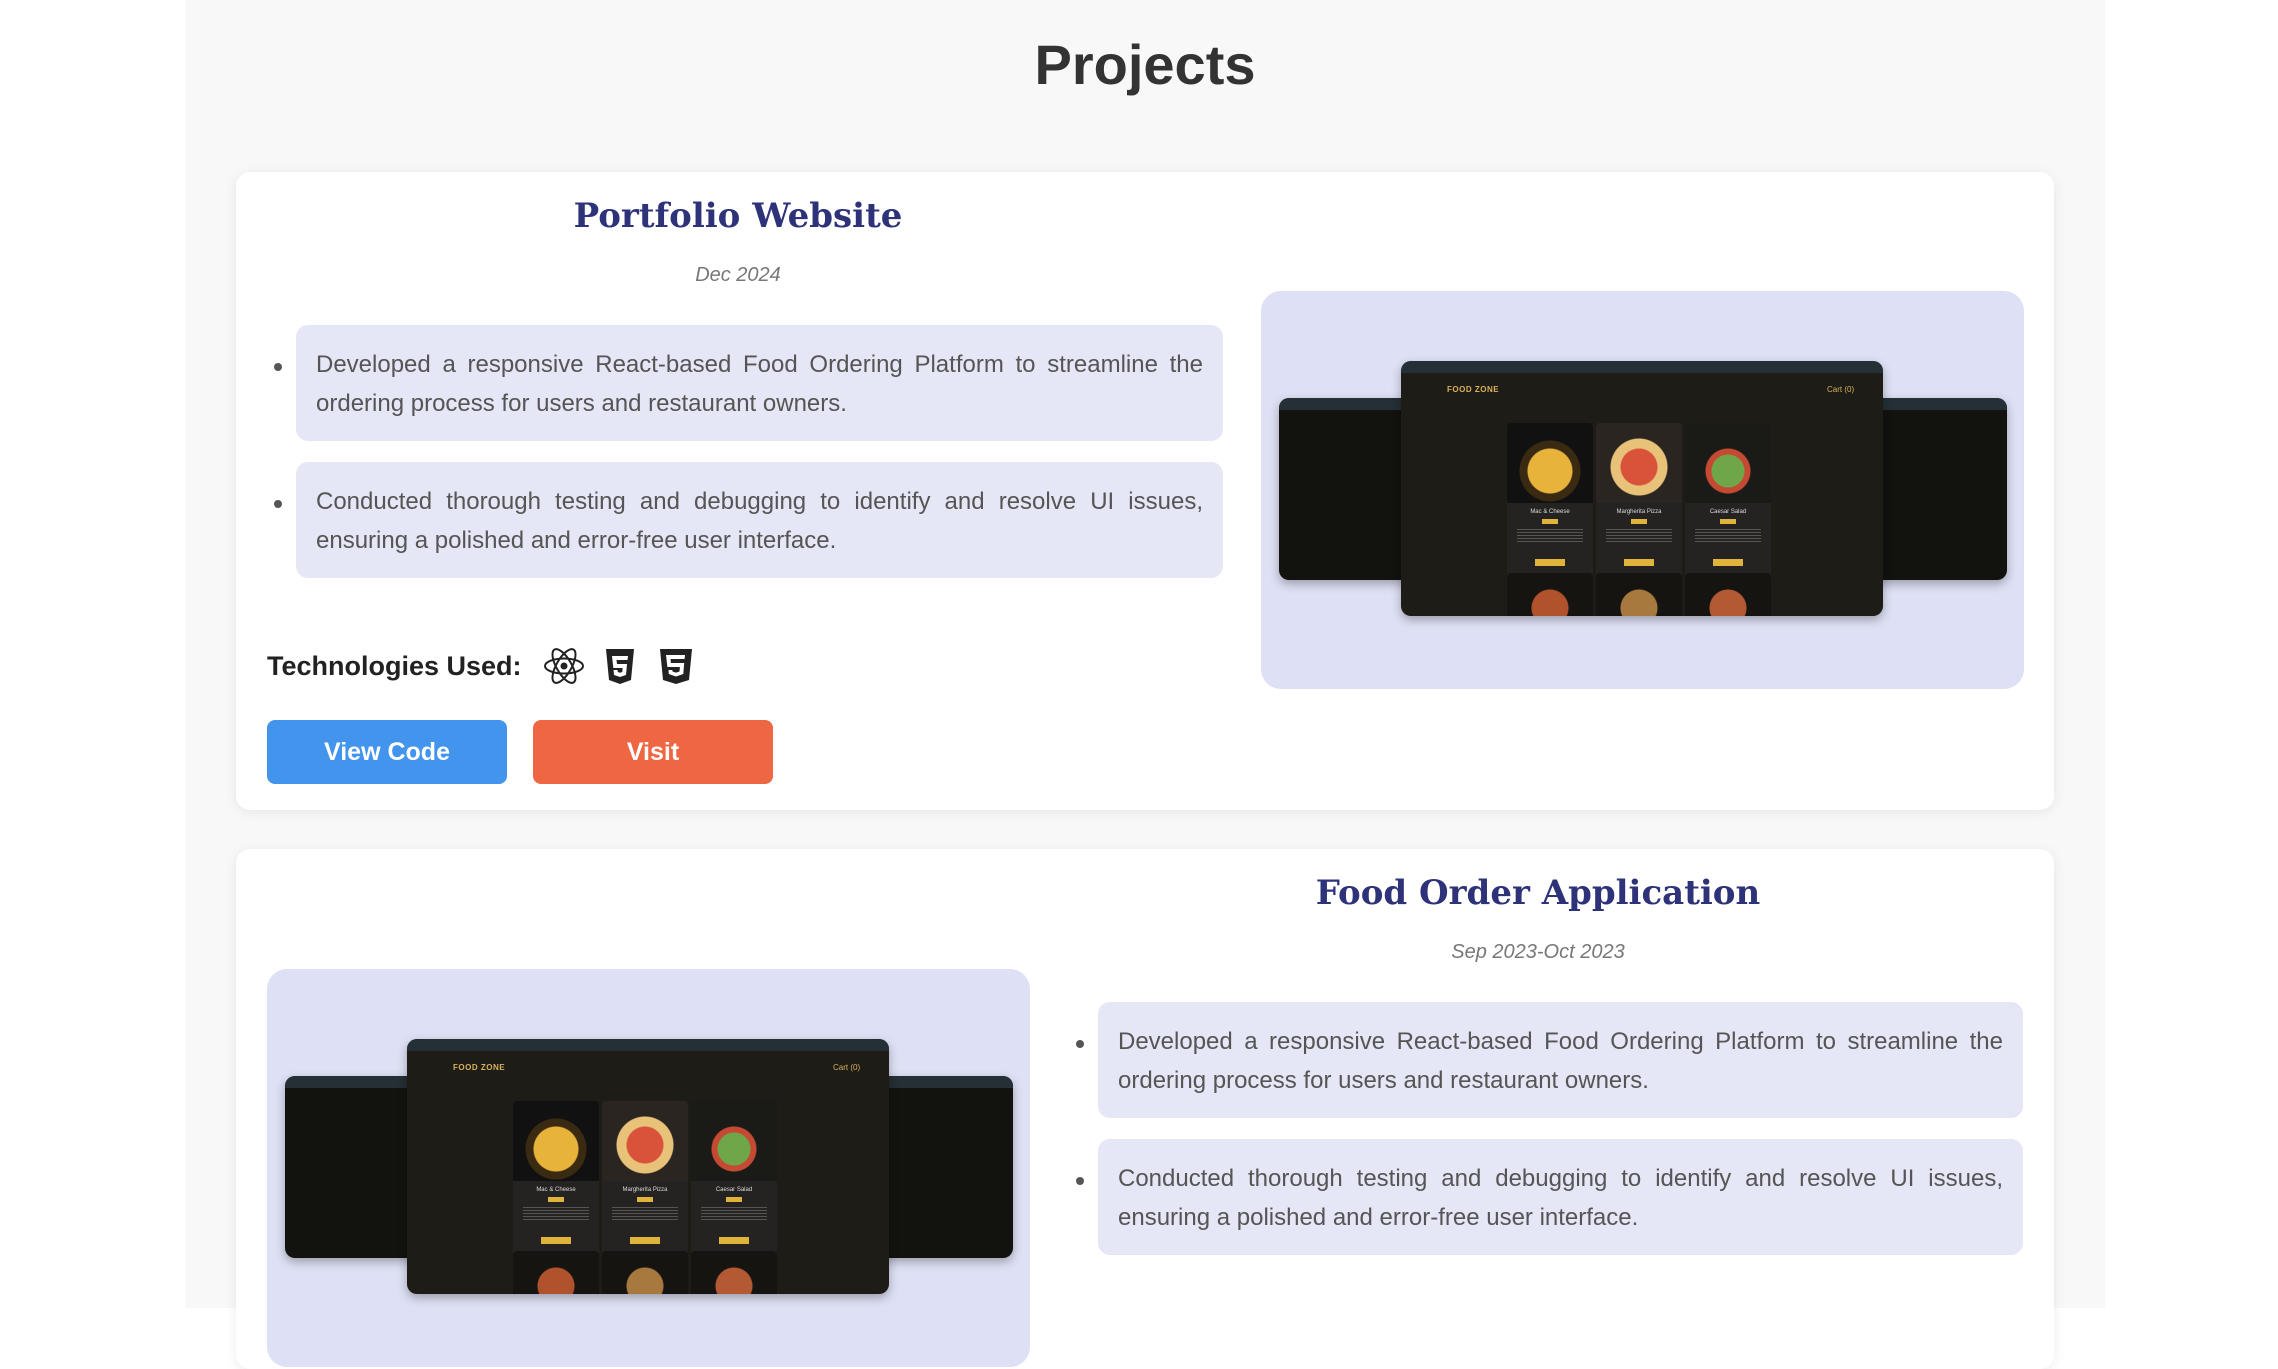 Image resolution: width=2278 pixels, height=1369 pixels. Describe the element at coordinates (1145, 64) in the screenshot. I see `page-title: Projects` at that location.